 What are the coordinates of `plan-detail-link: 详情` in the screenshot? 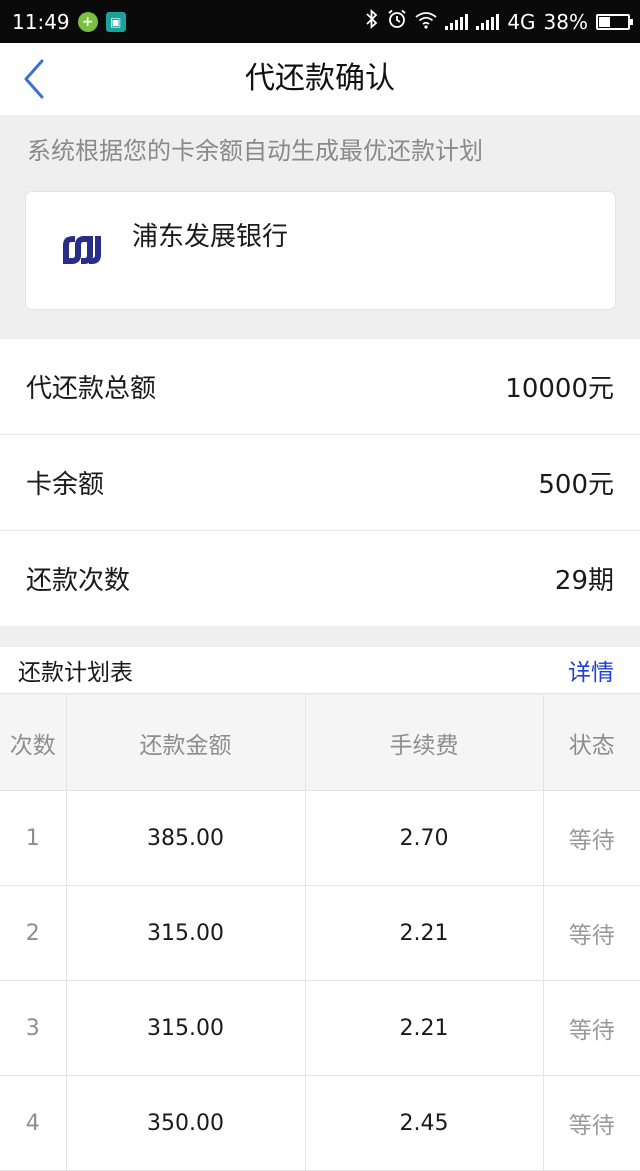 It's located at (591, 670).